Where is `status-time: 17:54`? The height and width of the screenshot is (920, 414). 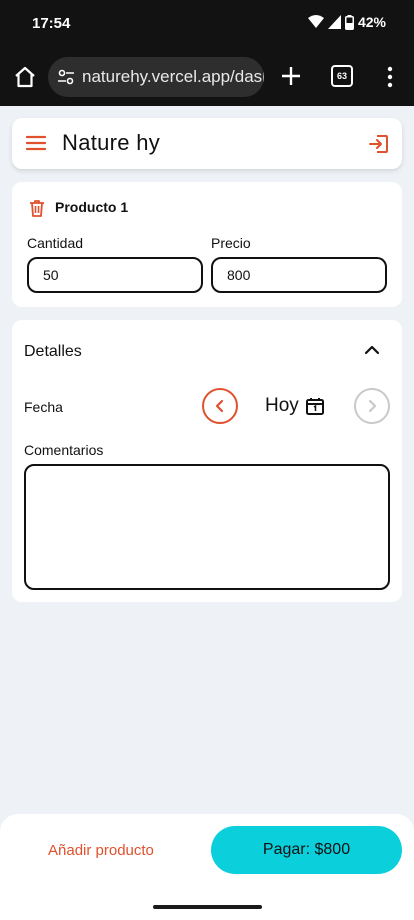
status-time: 17:54 is located at coordinates (51, 23).